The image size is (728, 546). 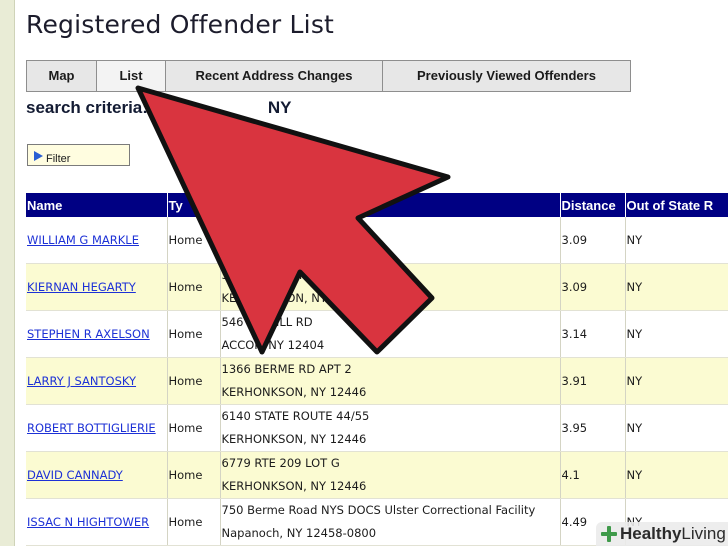 What do you see at coordinates (390, 205) in the screenshot?
I see `column-header-address` at bounding box center [390, 205].